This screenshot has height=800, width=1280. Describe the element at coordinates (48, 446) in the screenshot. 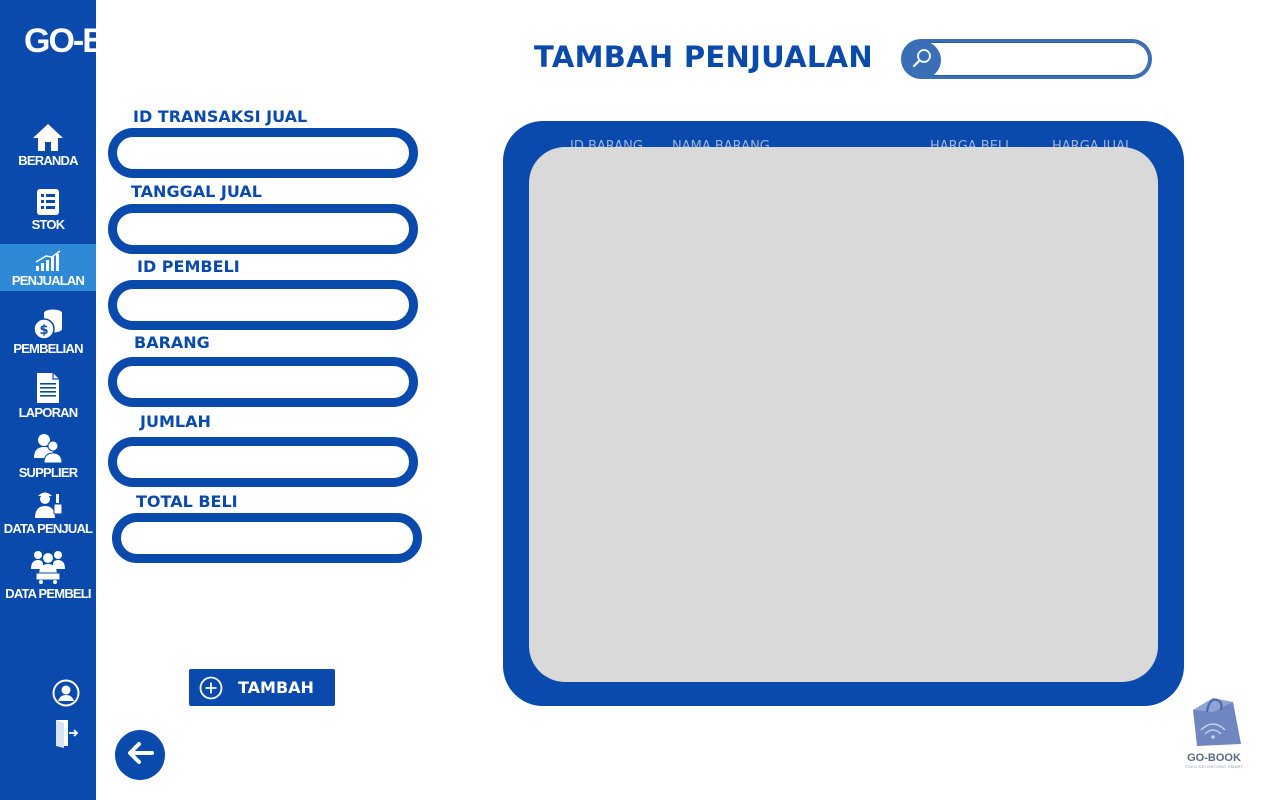

I see `users-icon` at that location.